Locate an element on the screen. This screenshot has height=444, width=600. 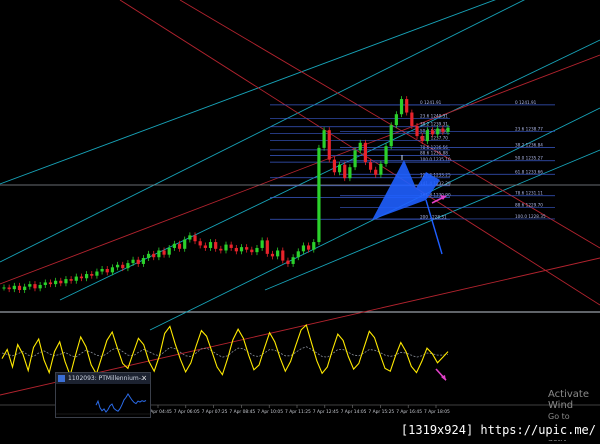
fib-extension-label: 88.6 1229.70 is located at coordinates (529, 205).